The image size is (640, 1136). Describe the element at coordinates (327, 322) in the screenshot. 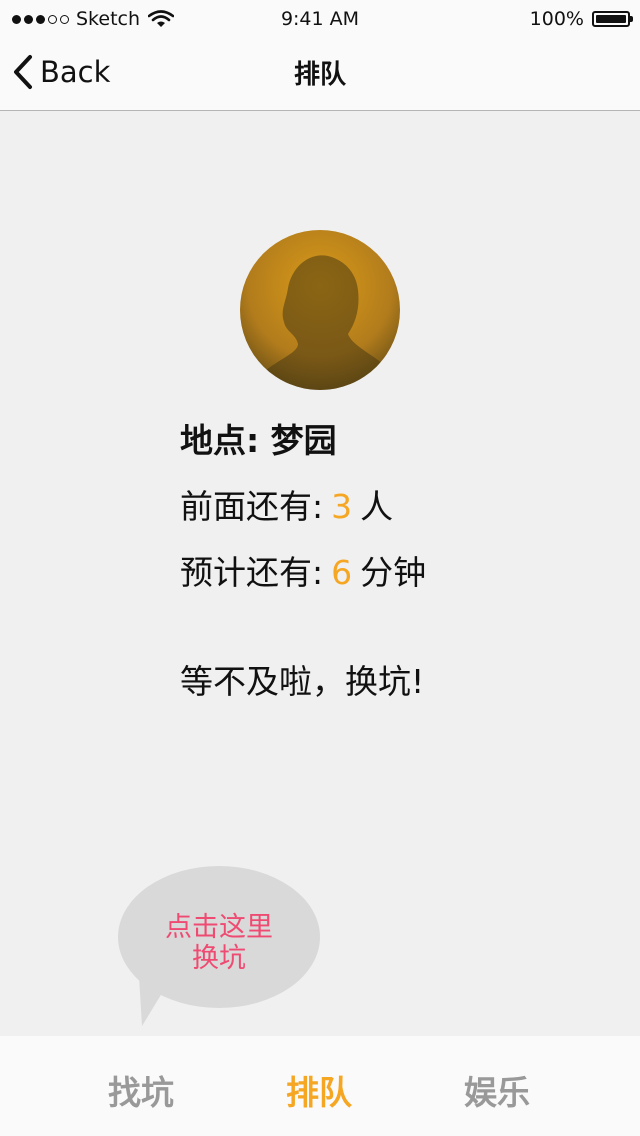

I see `person-silhouette-icon` at that location.